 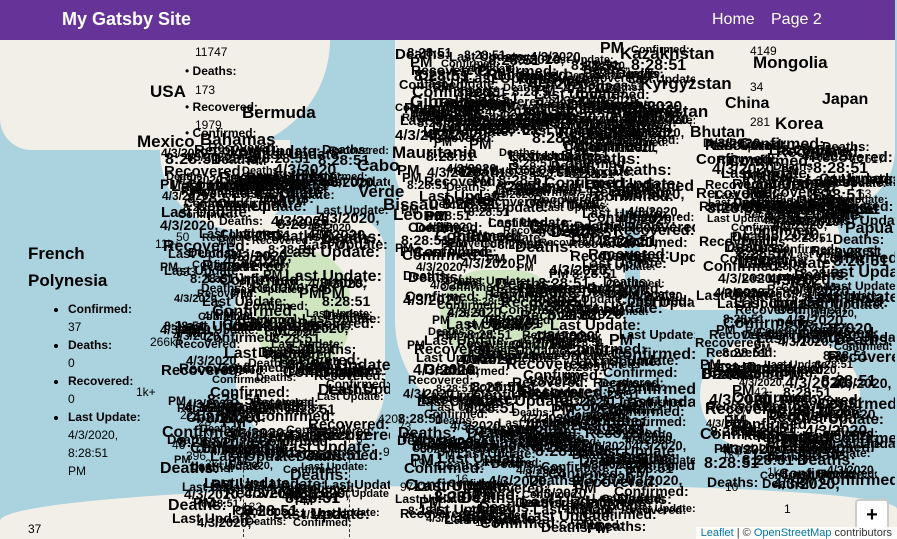 I want to click on count-mongolia-deaths: 34, so click(x=757, y=87).